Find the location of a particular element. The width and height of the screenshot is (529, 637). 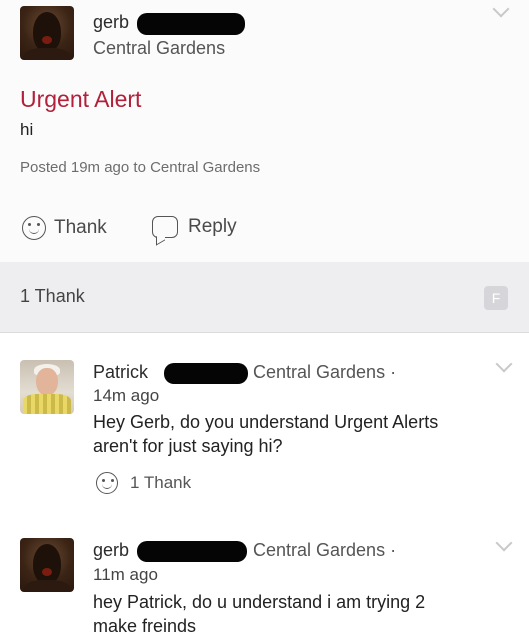

post-meta: Posted 19m ago to Central Gardens is located at coordinates (140, 167).